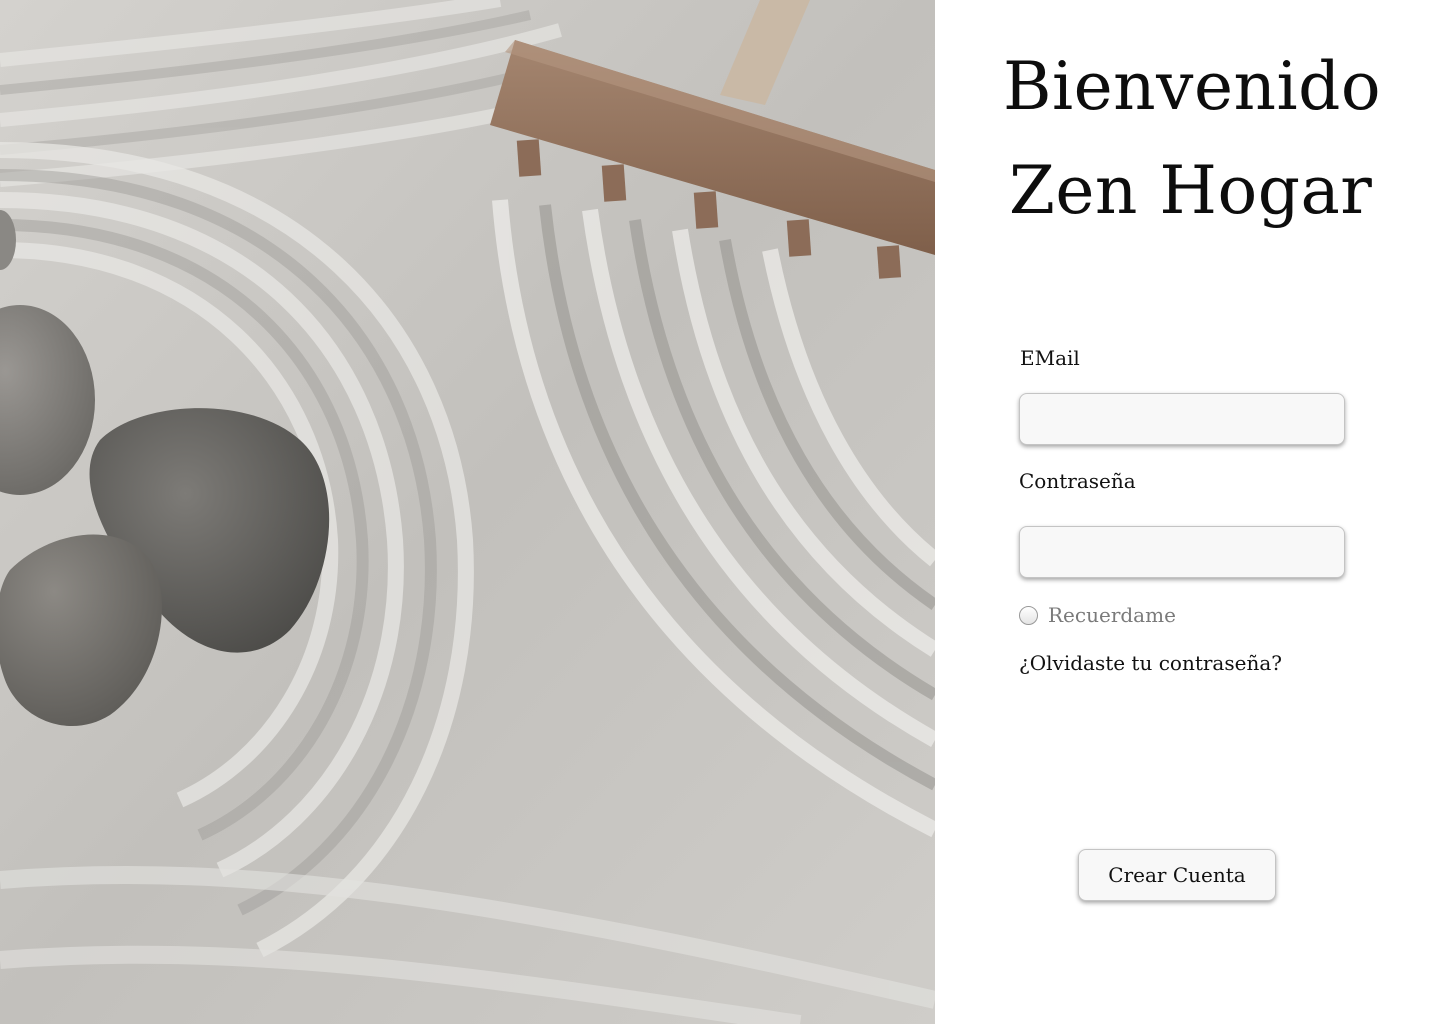 The image size is (1440, 1024). I want to click on password-label: Contraseña, so click(1077, 481).